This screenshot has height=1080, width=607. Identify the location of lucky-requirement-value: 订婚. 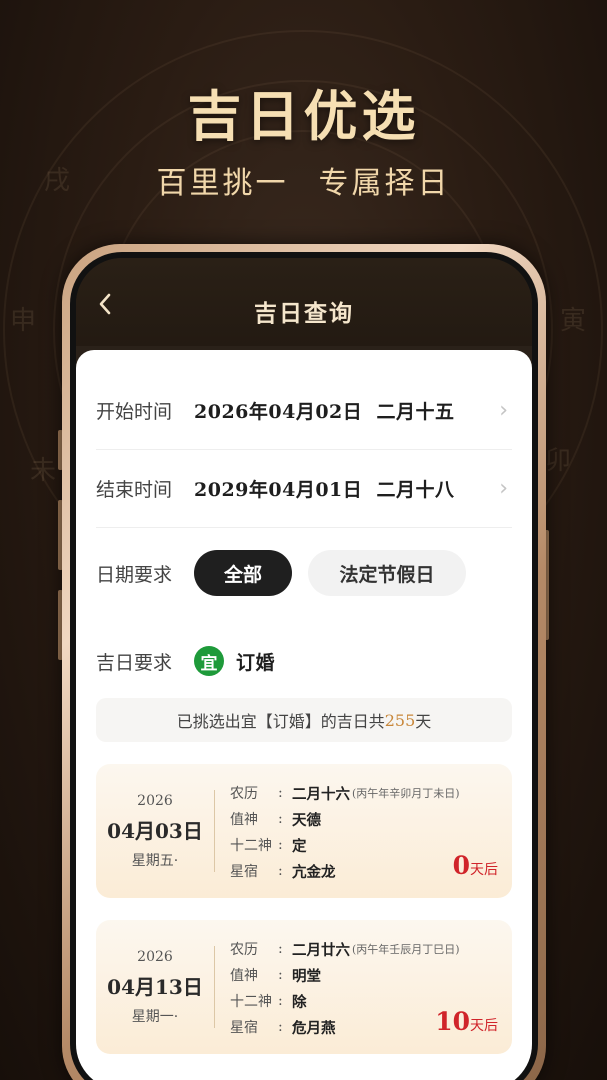
(256, 662).